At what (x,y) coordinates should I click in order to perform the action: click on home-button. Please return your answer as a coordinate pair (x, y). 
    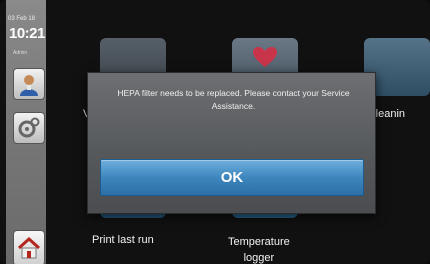
    Looking at the image, I should click on (29, 247).